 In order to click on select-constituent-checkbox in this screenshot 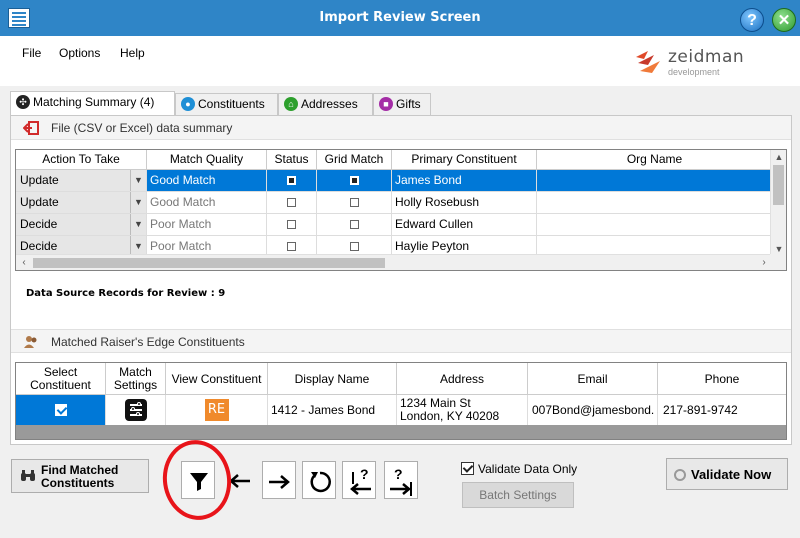, I will do `click(60, 410)`.